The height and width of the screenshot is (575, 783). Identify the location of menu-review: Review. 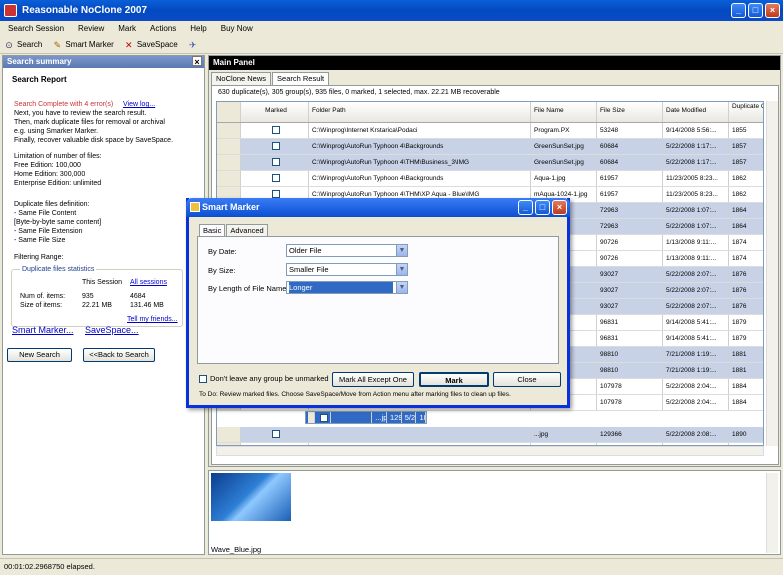
(91, 28).